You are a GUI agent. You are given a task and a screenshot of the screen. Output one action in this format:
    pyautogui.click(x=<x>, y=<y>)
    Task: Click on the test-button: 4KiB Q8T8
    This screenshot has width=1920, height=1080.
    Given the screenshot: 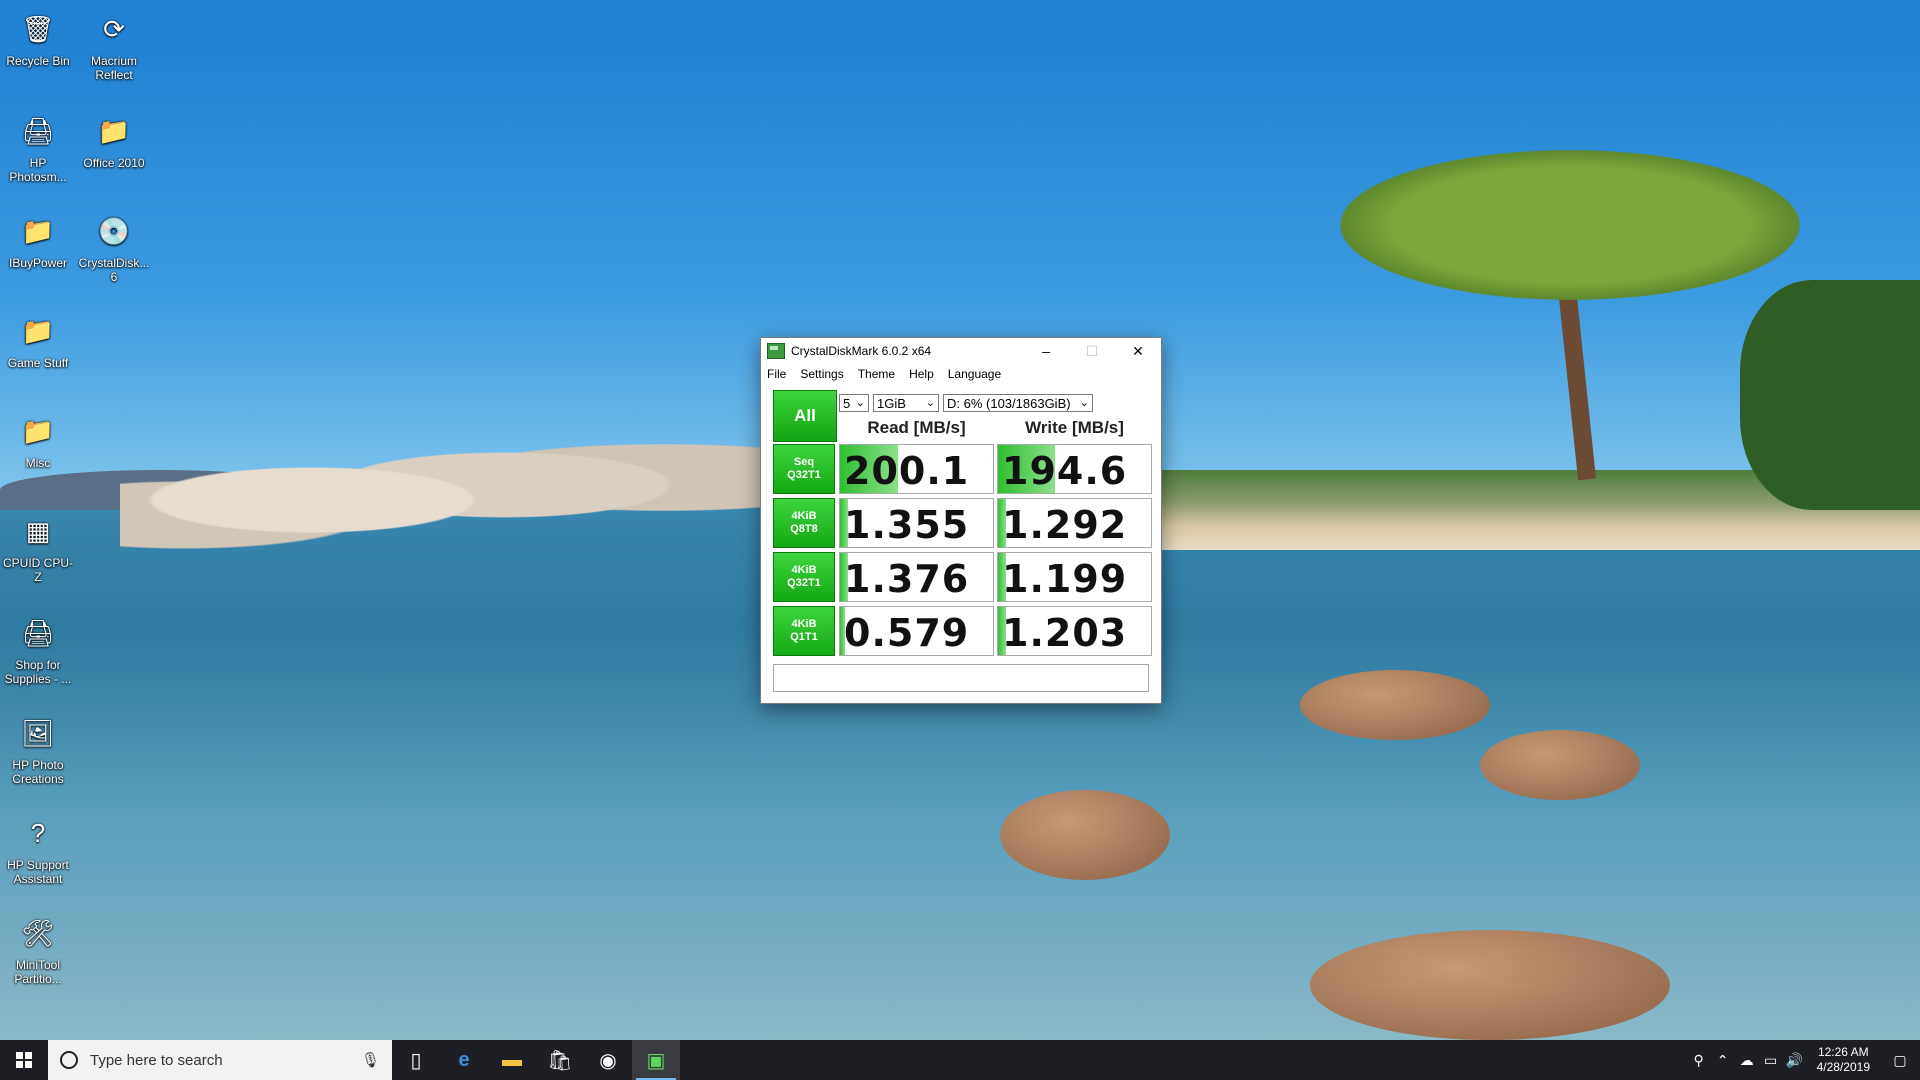 What is the action you would take?
    pyautogui.click(x=804, y=523)
    